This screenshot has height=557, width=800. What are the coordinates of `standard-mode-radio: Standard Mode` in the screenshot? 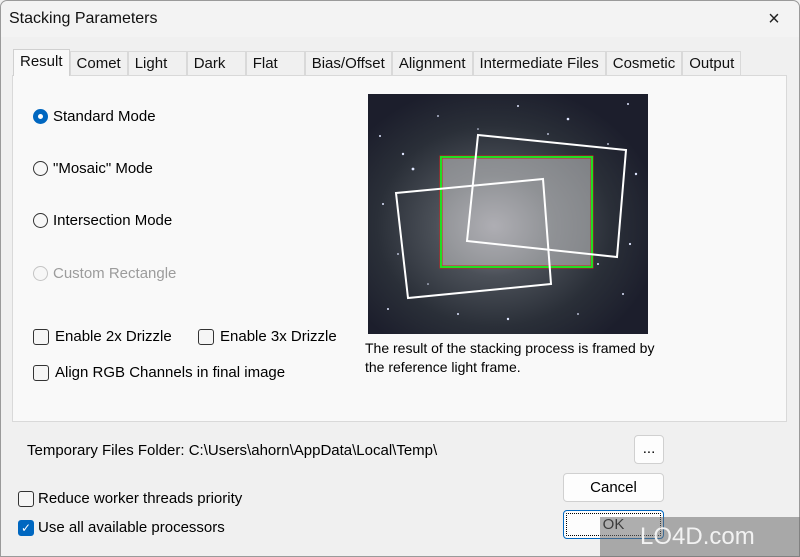 It's located at (94, 116).